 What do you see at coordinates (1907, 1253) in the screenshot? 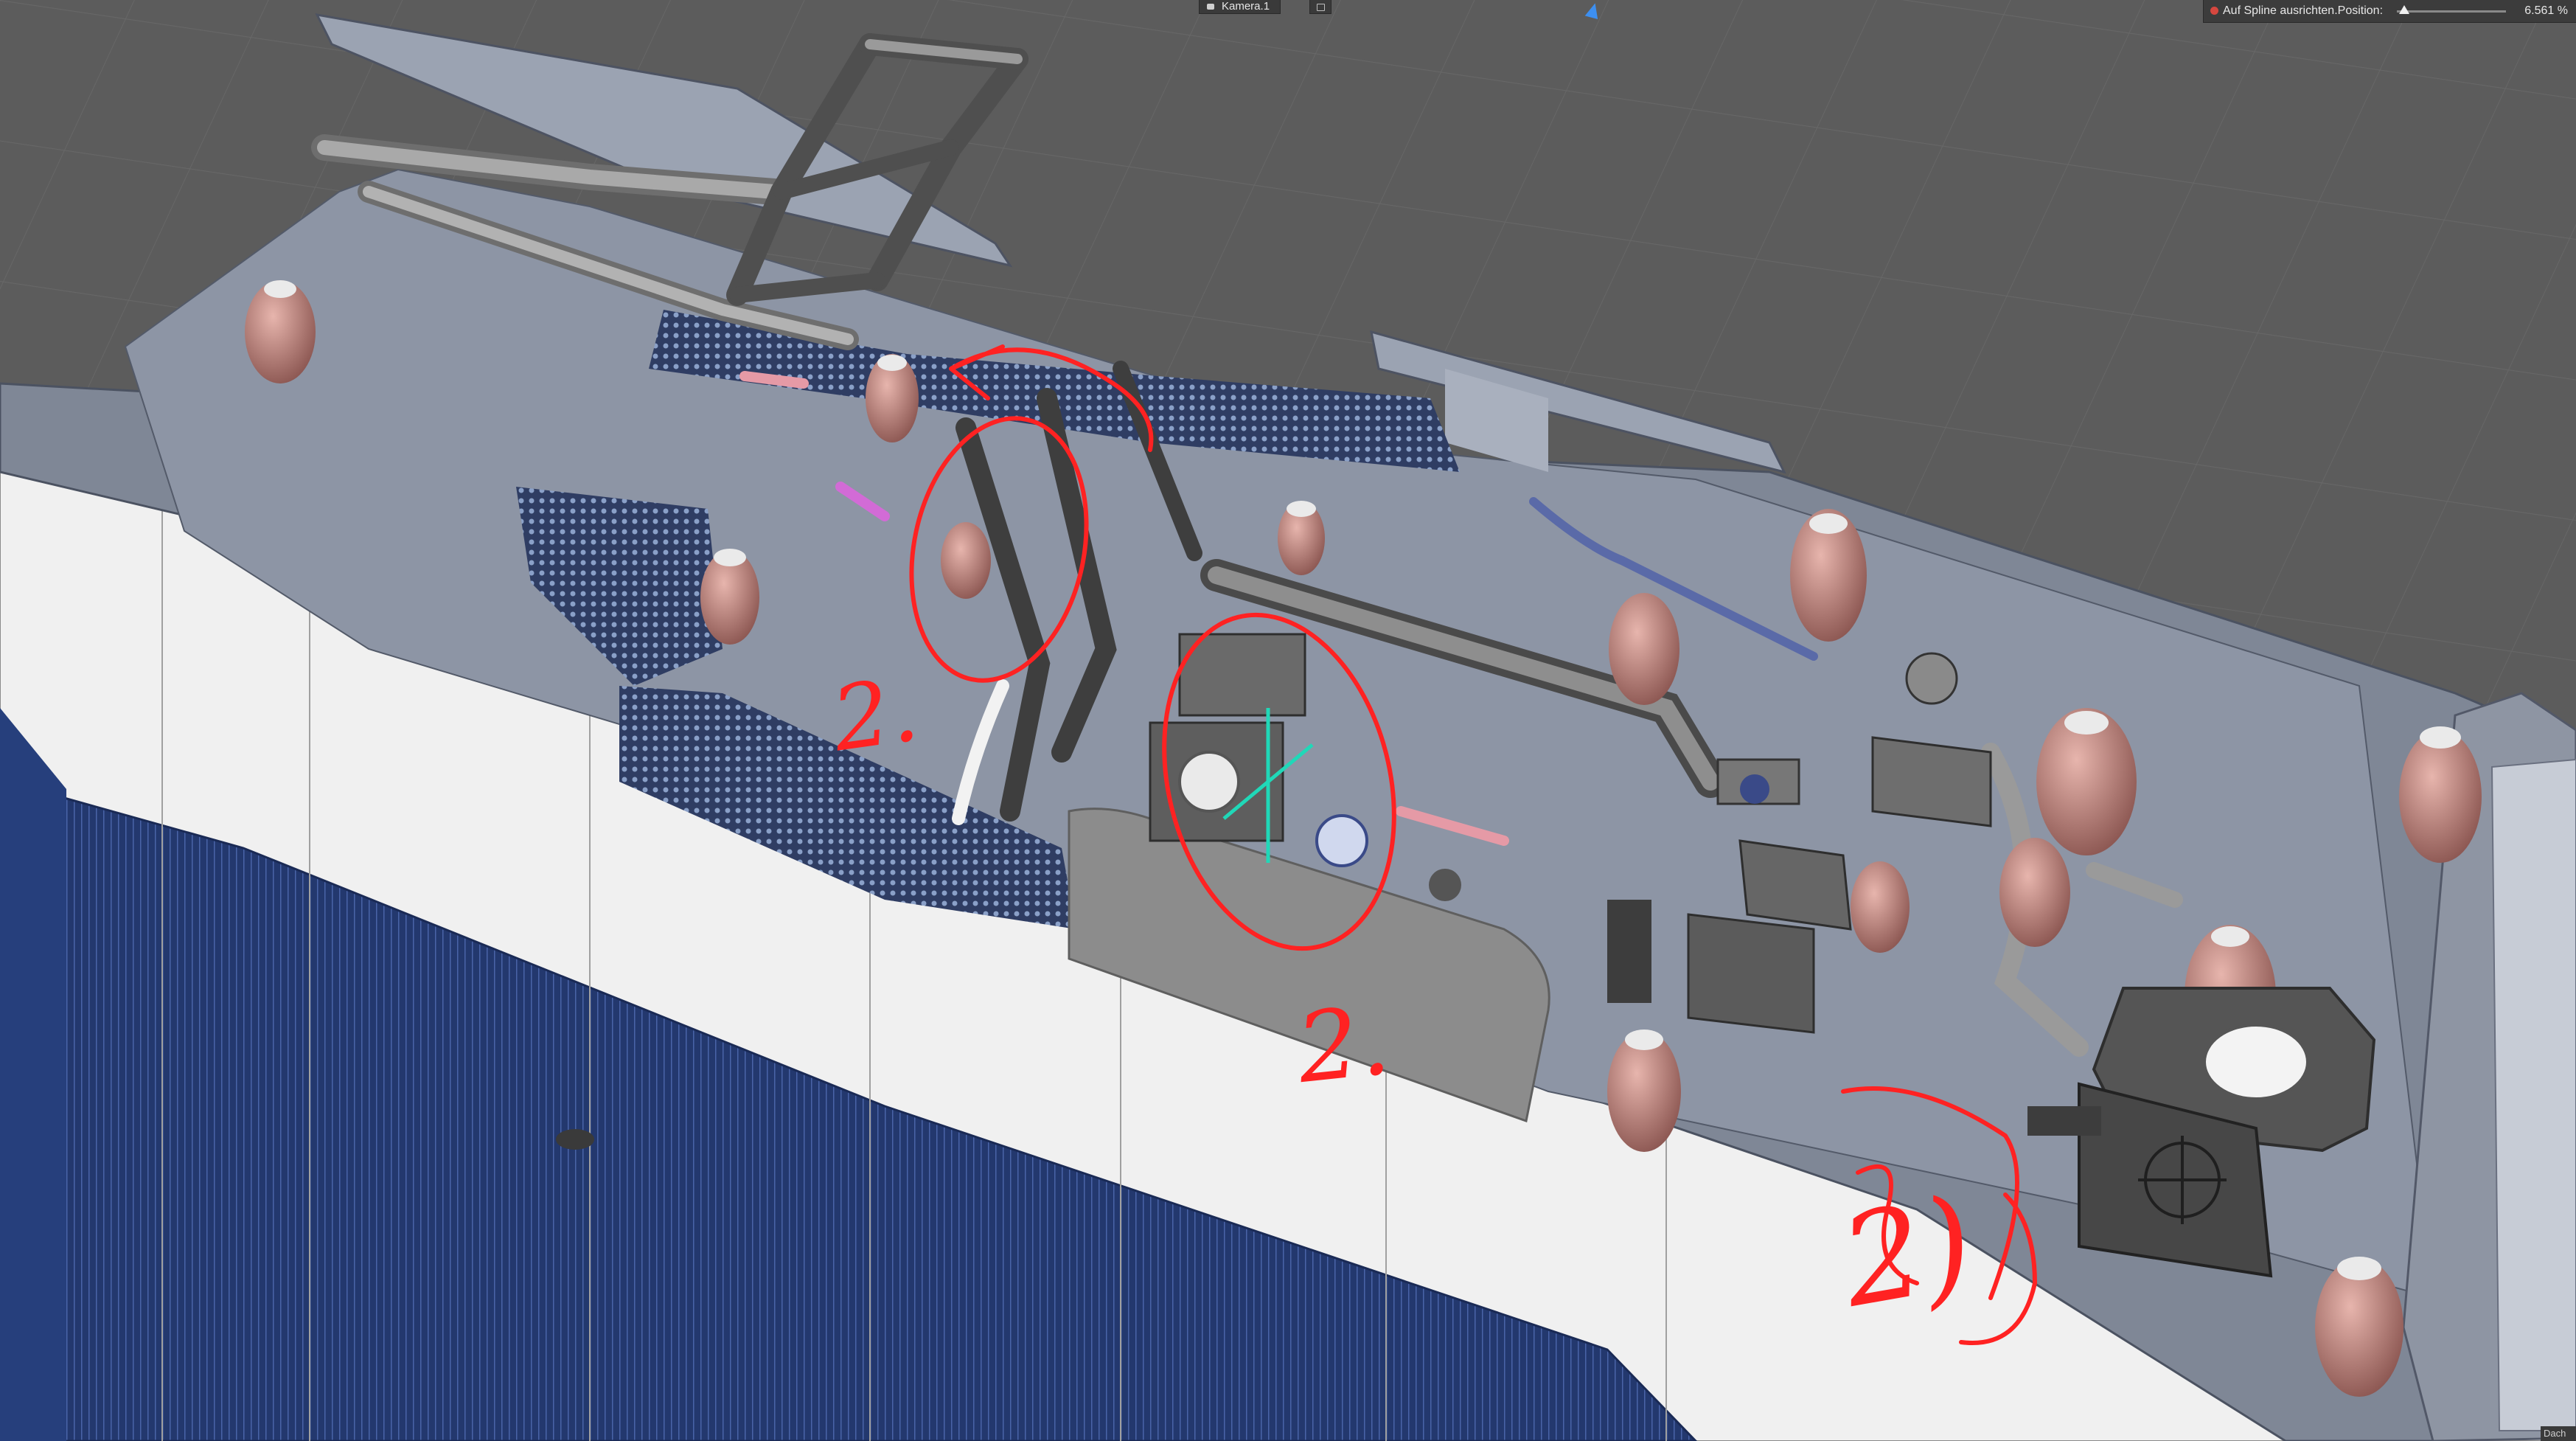
I see `annotation-label-right: 2)` at bounding box center [1907, 1253].